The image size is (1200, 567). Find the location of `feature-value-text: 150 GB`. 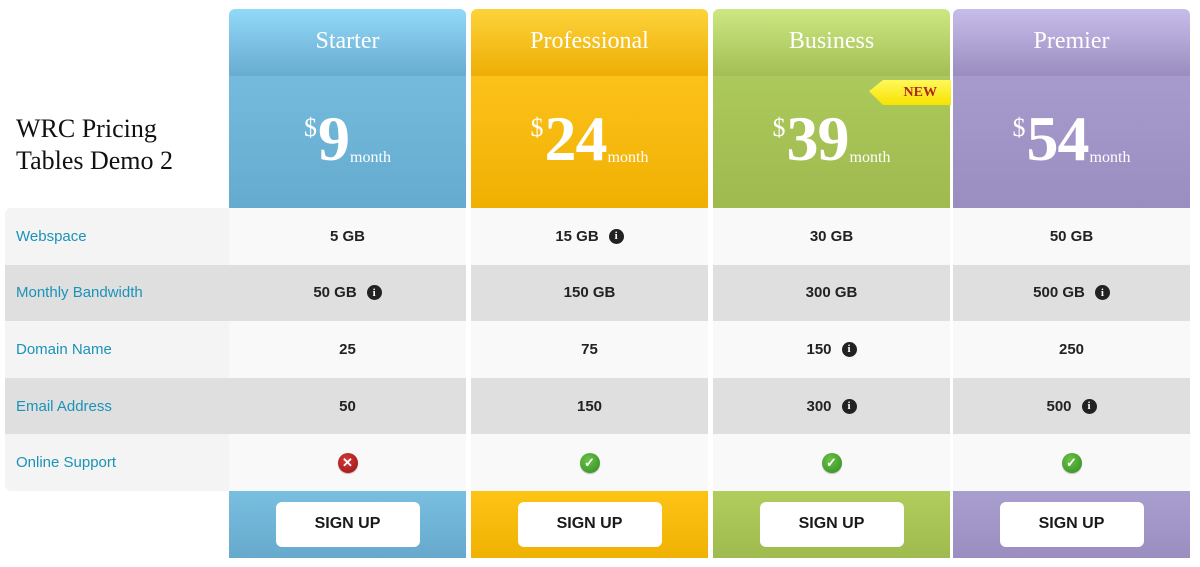

feature-value-text: 150 GB is located at coordinates (589, 293).